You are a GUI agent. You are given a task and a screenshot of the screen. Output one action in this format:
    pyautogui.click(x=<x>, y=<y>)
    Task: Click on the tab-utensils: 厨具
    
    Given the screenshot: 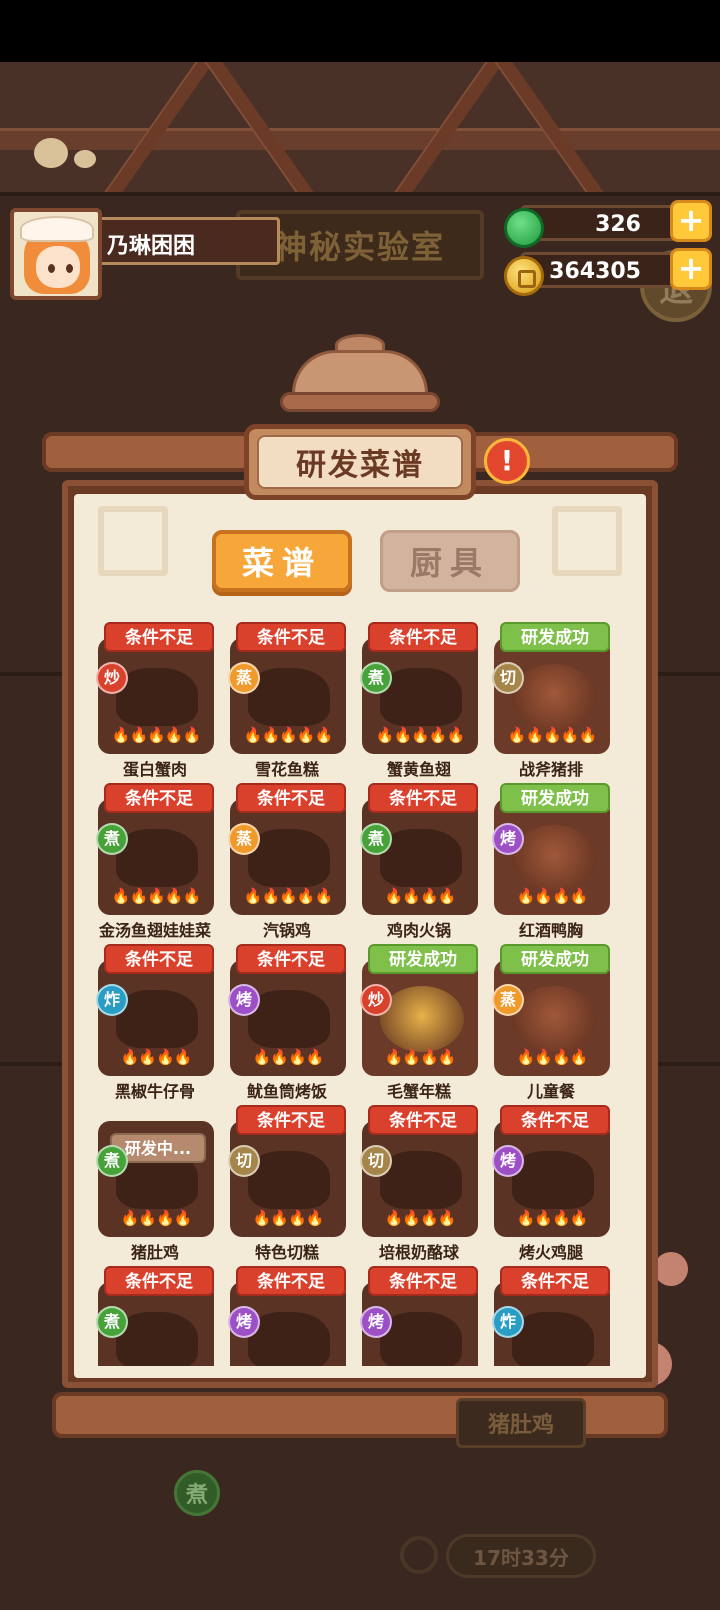 What is the action you would take?
    pyautogui.click(x=450, y=561)
    